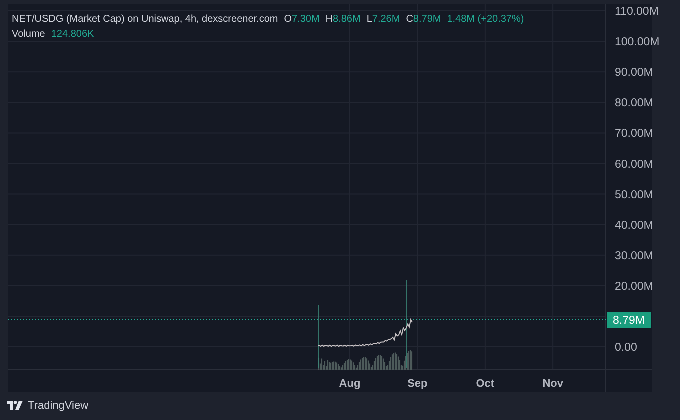 This screenshot has width=680, height=420. Describe the element at coordinates (629, 320) in the screenshot. I see `last-price-label: 8.79M` at that location.